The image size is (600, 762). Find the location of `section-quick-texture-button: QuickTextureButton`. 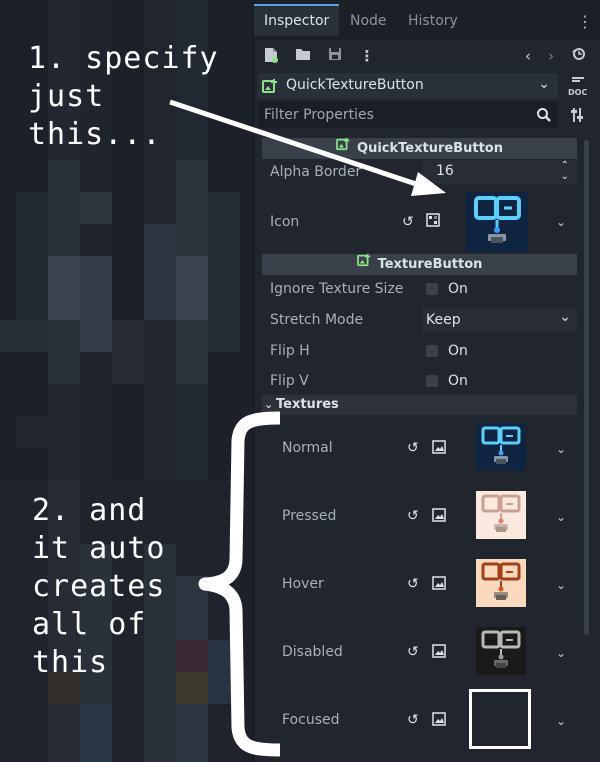

section-quick-texture-button: QuickTextureButton is located at coordinates (419, 148).